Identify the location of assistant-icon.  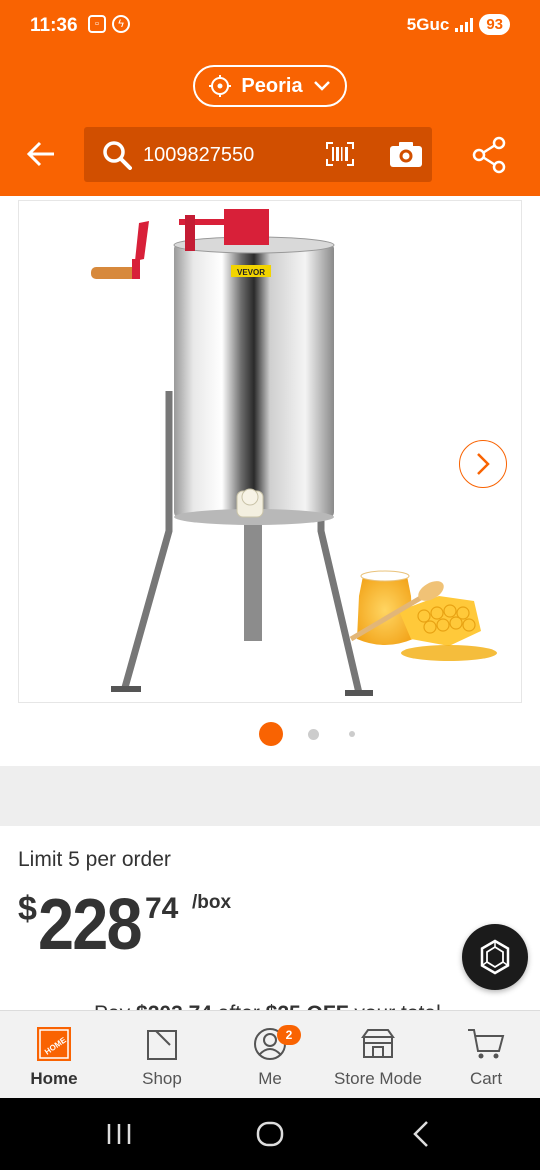
(495, 957).